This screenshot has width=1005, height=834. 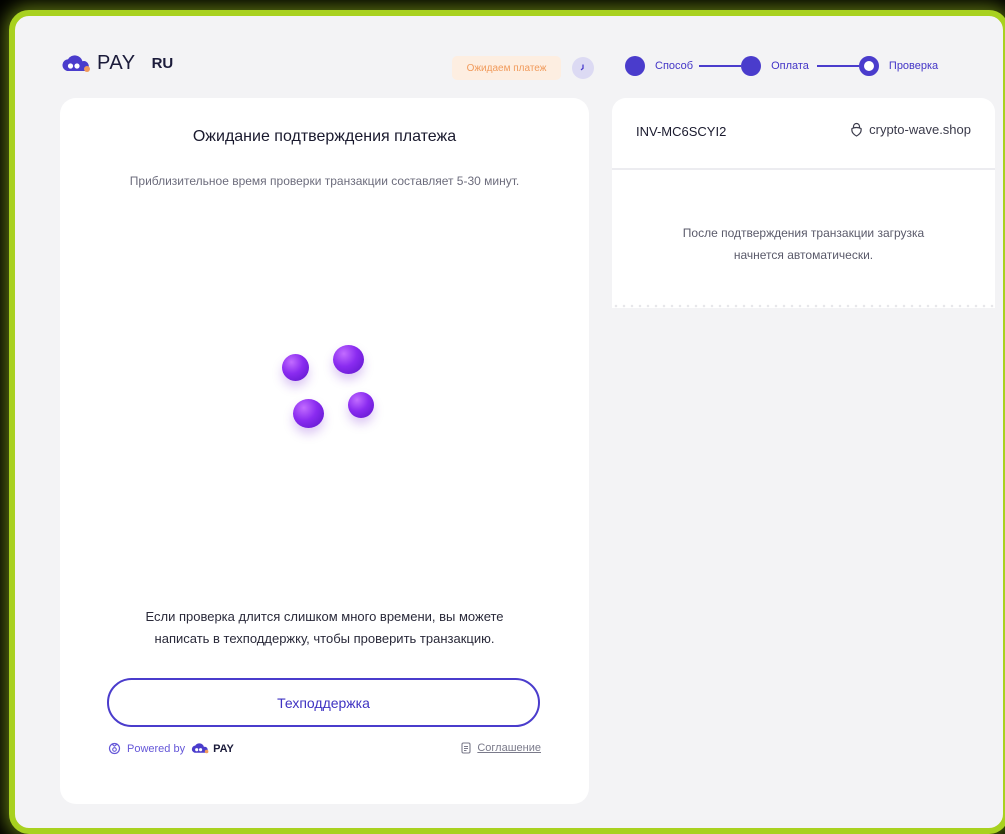 I want to click on shop-name: crypto-wave.shop, so click(x=920, y=129).